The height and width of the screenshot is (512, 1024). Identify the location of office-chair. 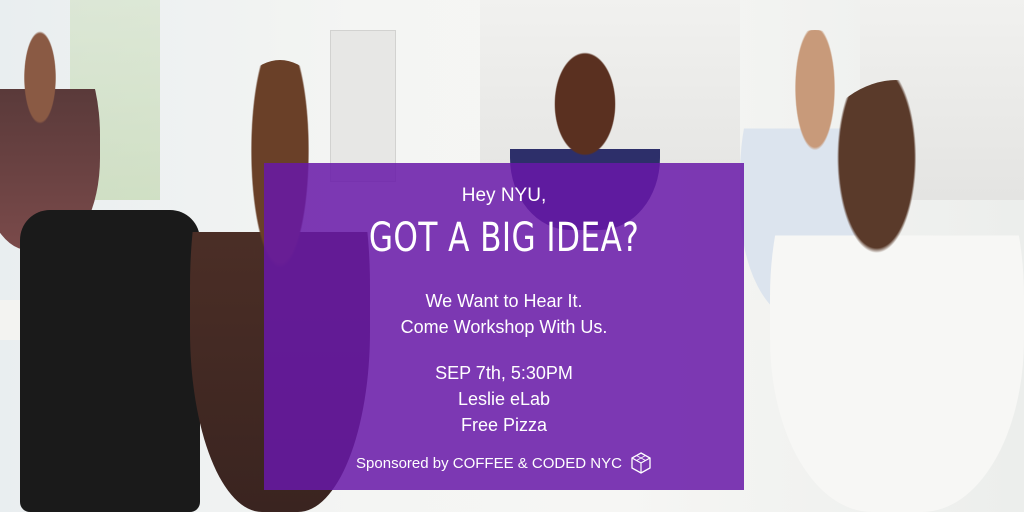
(110, 361).